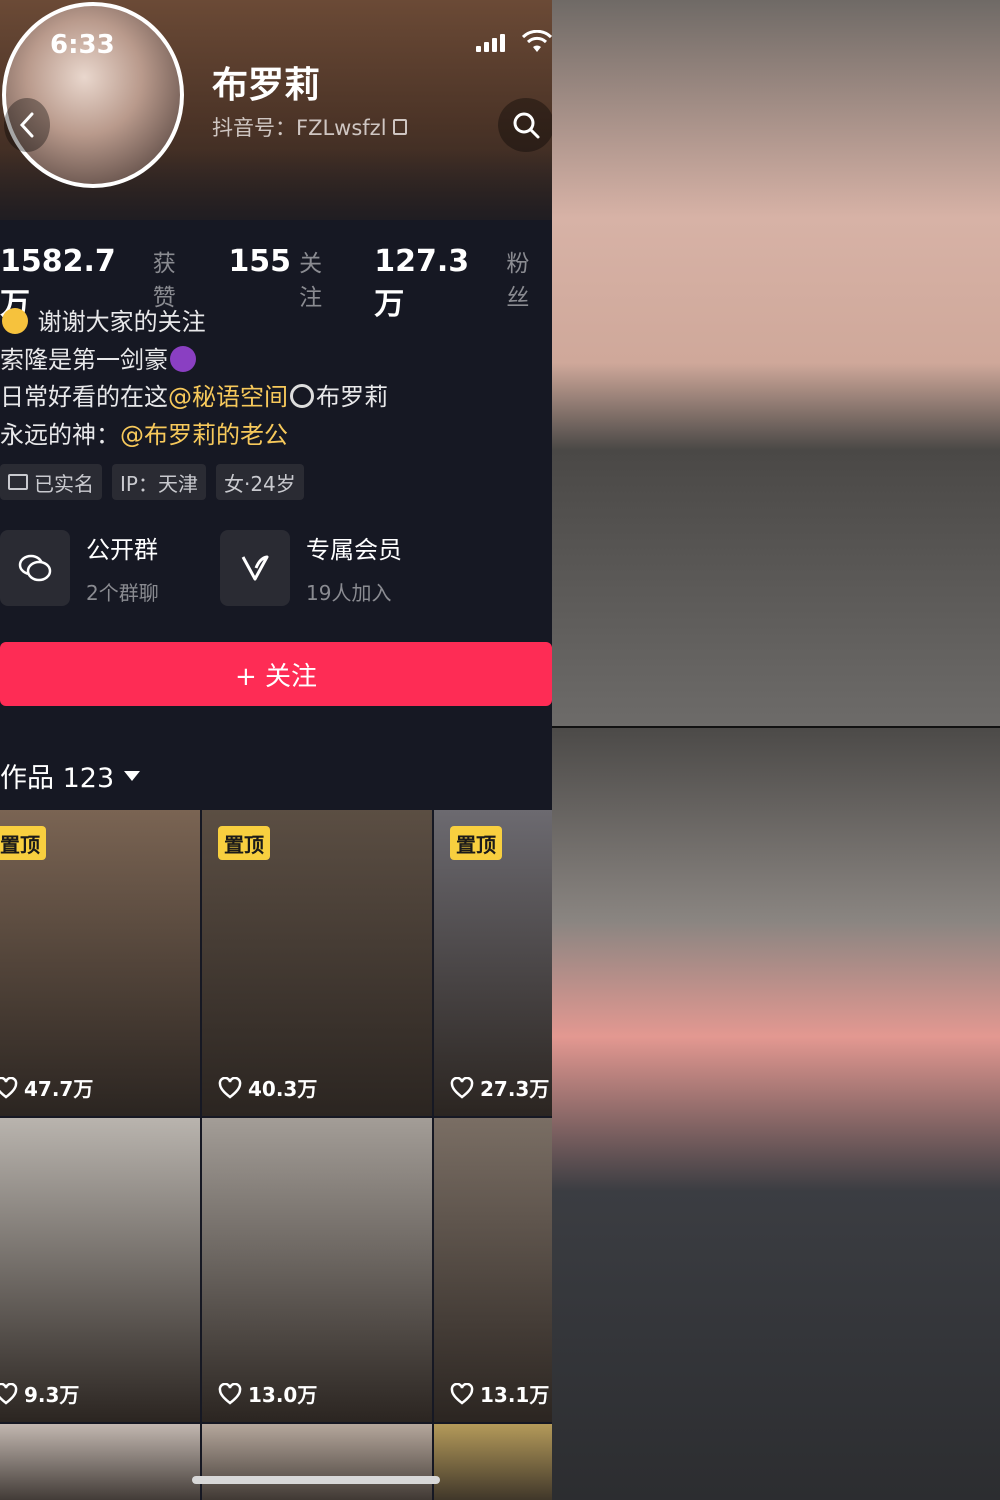  What do you see at coordinates (316, 1480) in the screenshot?
I see `home-indicator` at bounding box center [316, 1480].